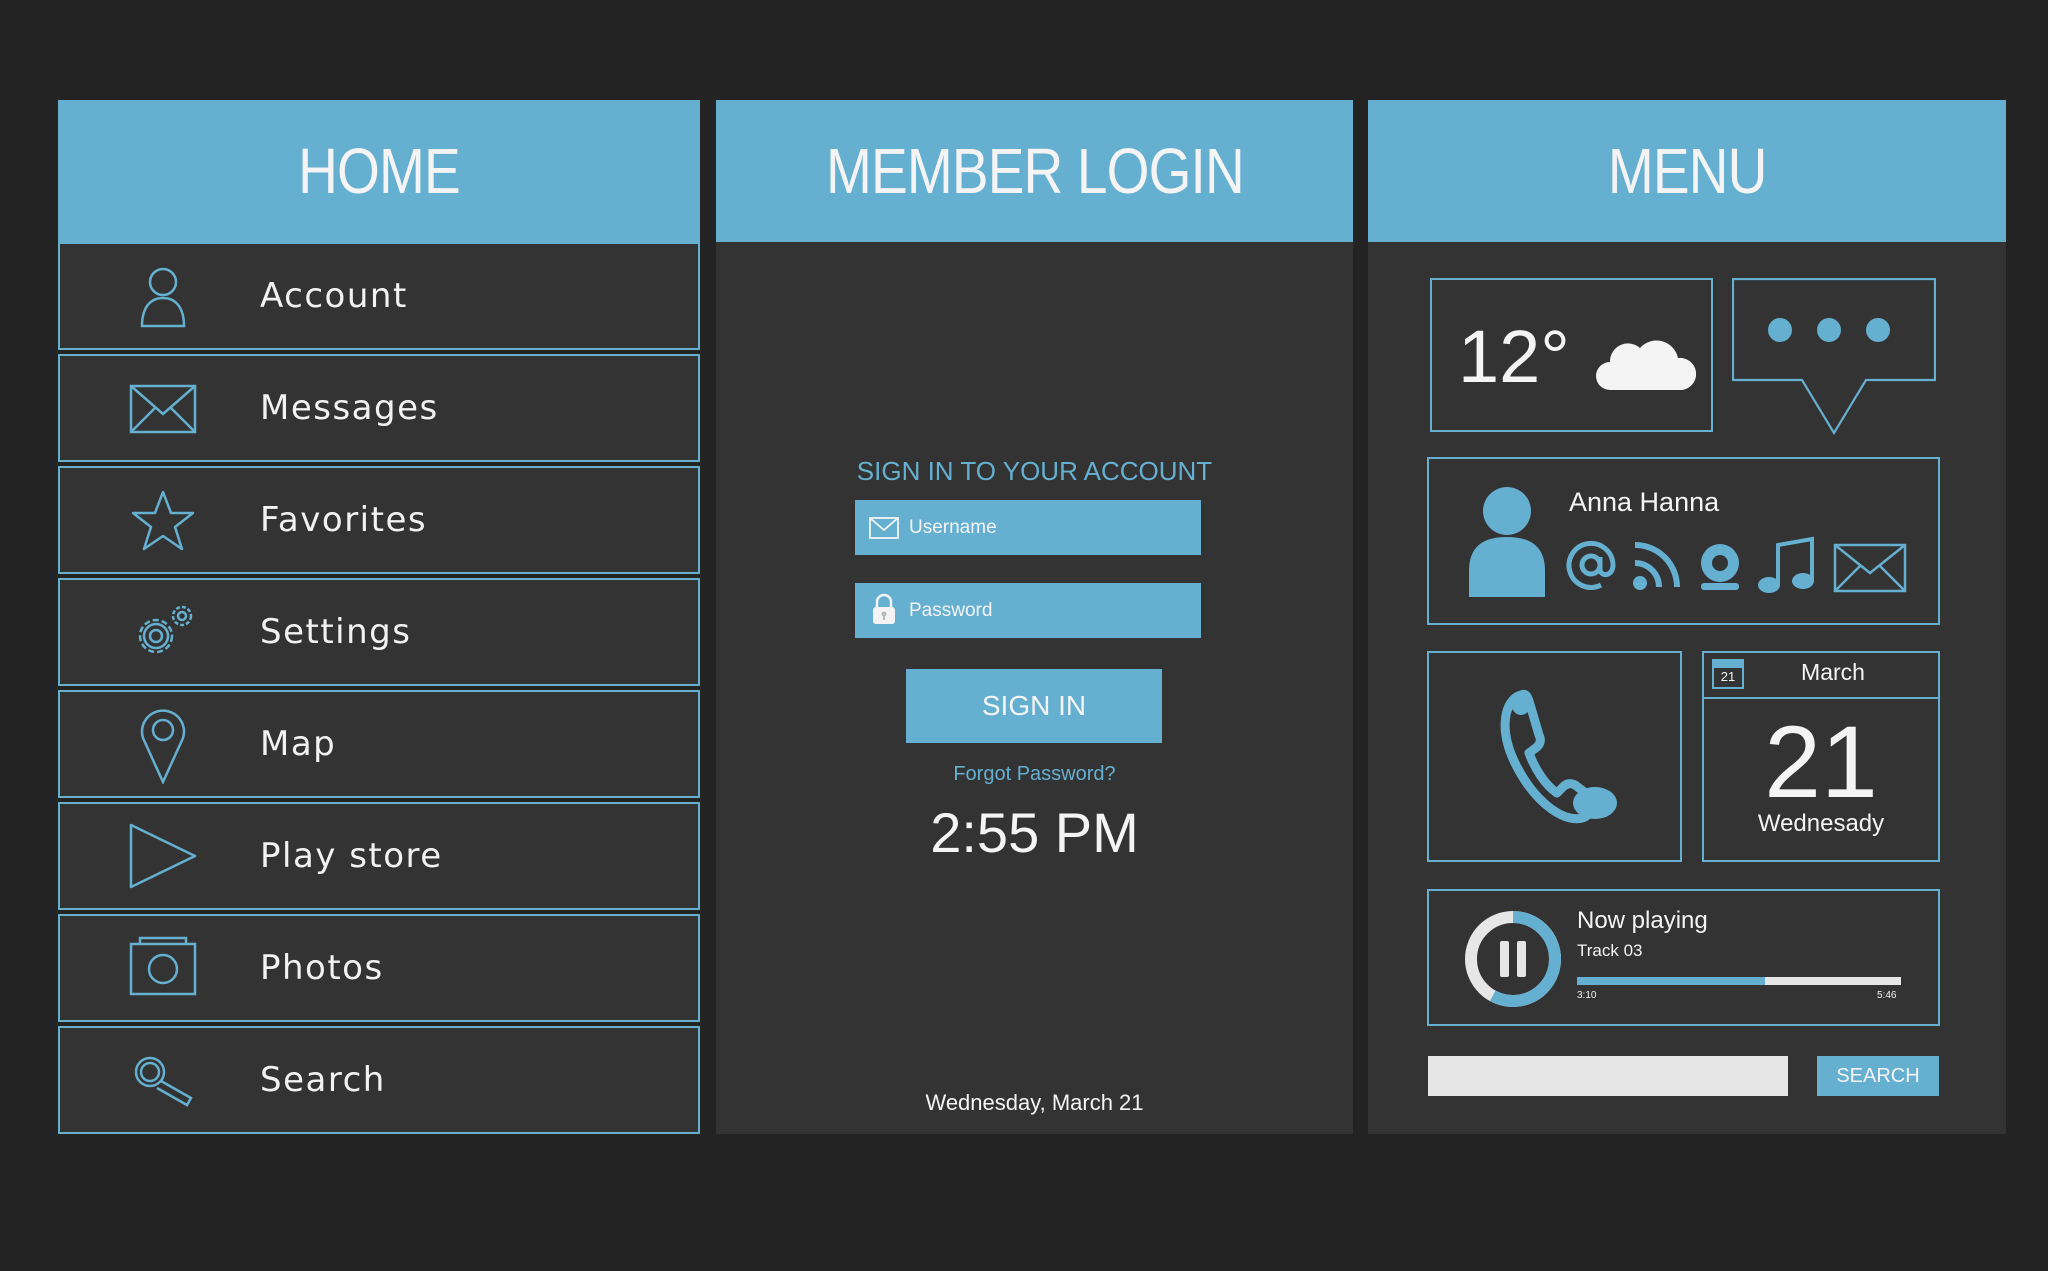 Image resolution: width=2048 pixels, height=1271 pixels. Describe the element at coordinates (163, 966) in the screenshot. I see `camera-icon` at that location.